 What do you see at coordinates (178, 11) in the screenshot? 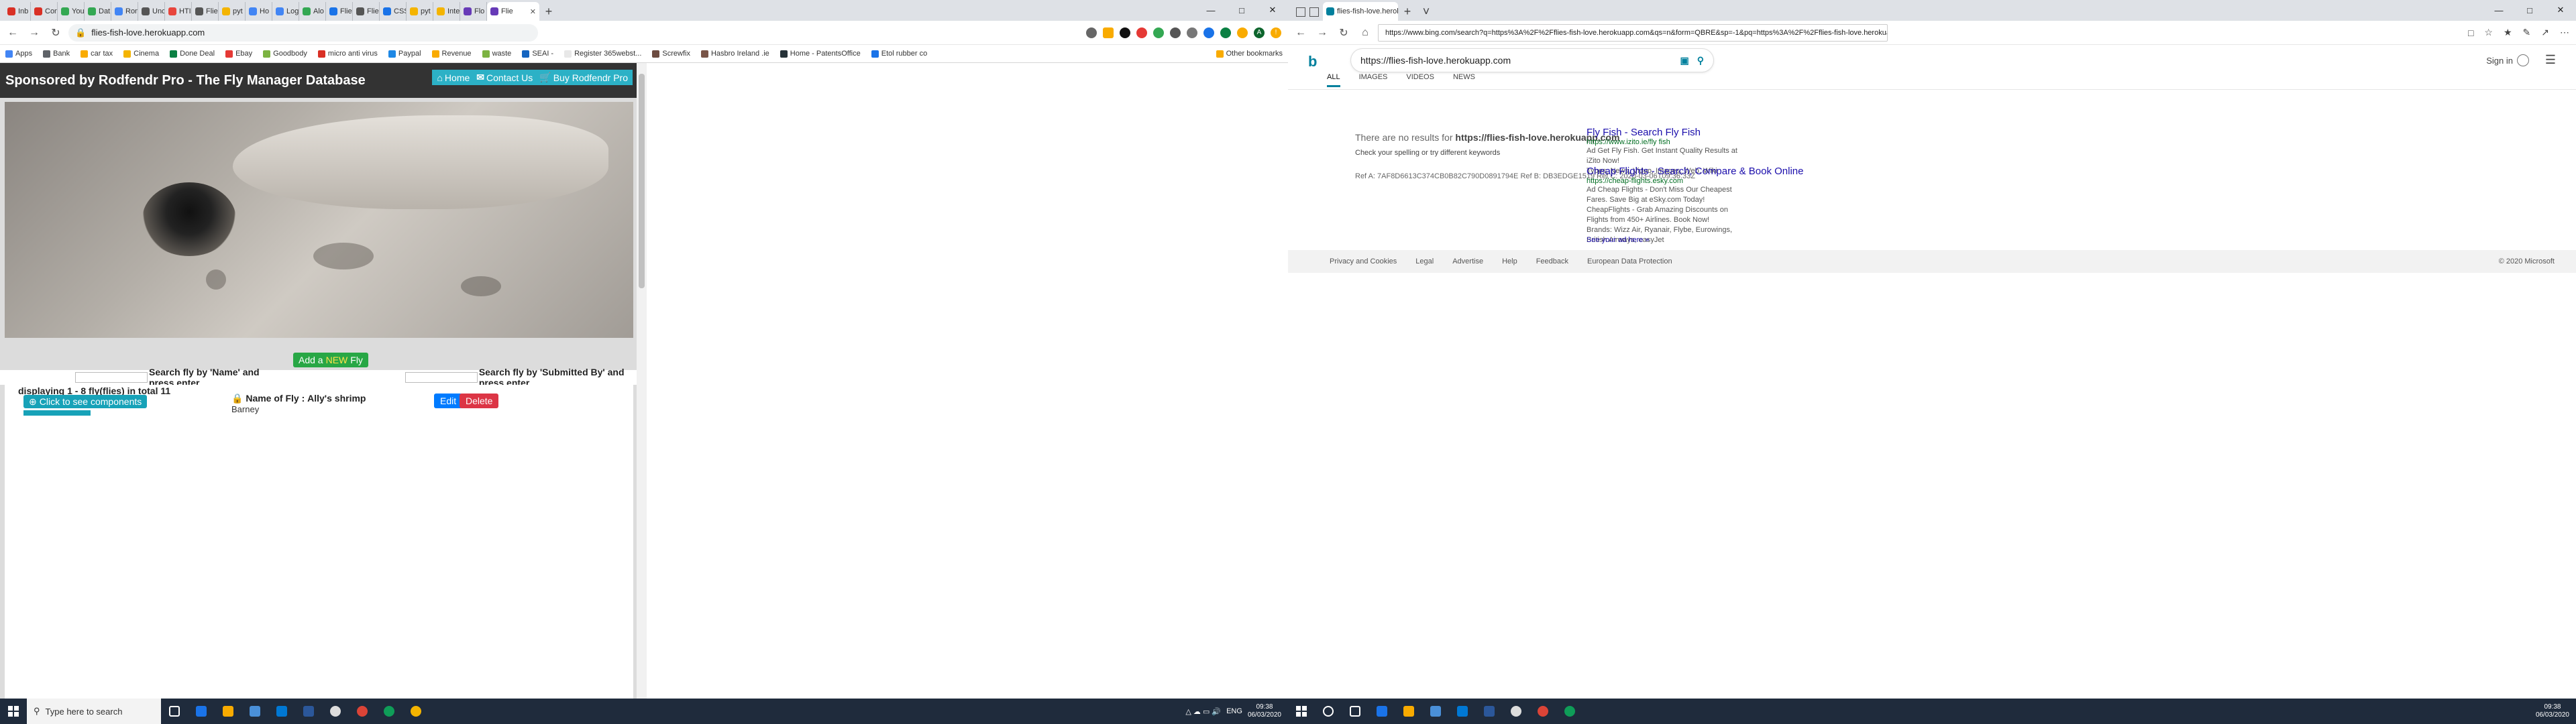
I see `browser-tab: HTI` at bounding box center [178, 11].